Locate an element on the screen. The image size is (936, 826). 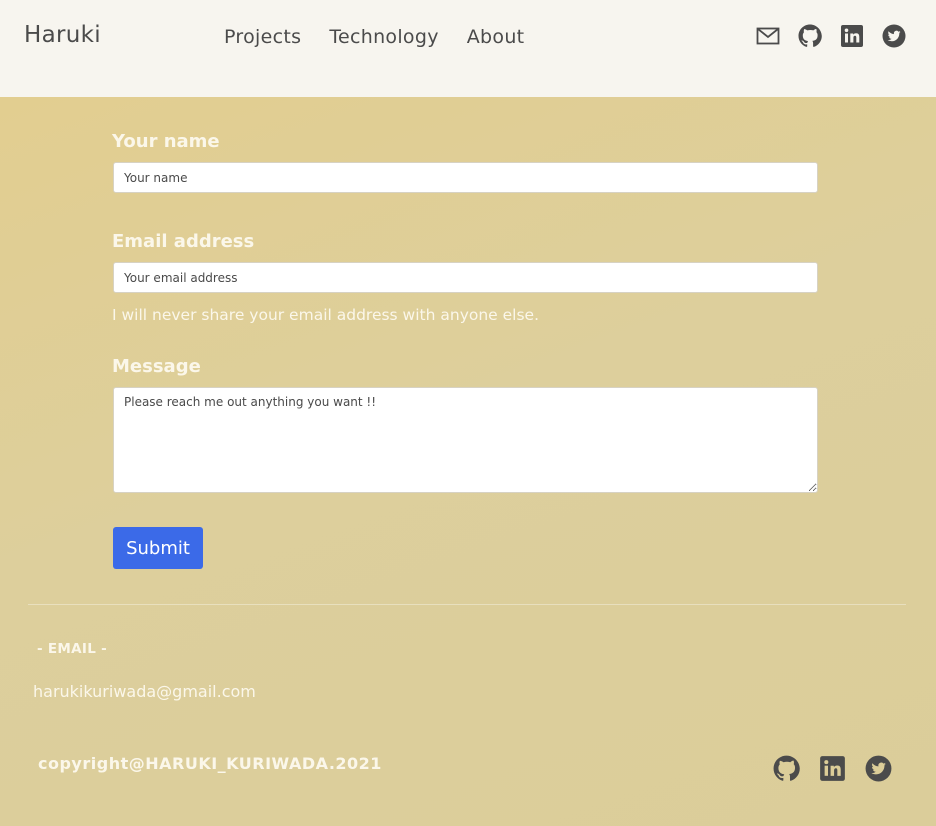
message-label: Message is located at coordinates (156, 366).